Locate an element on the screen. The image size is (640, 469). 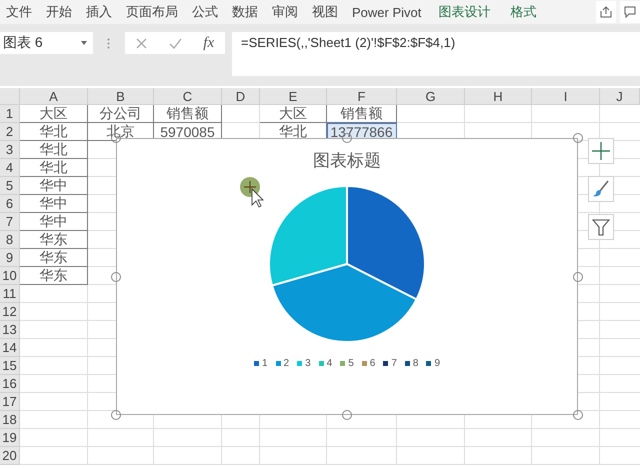
ribbon-tab: 格式 is located at coordinates (523, 12).